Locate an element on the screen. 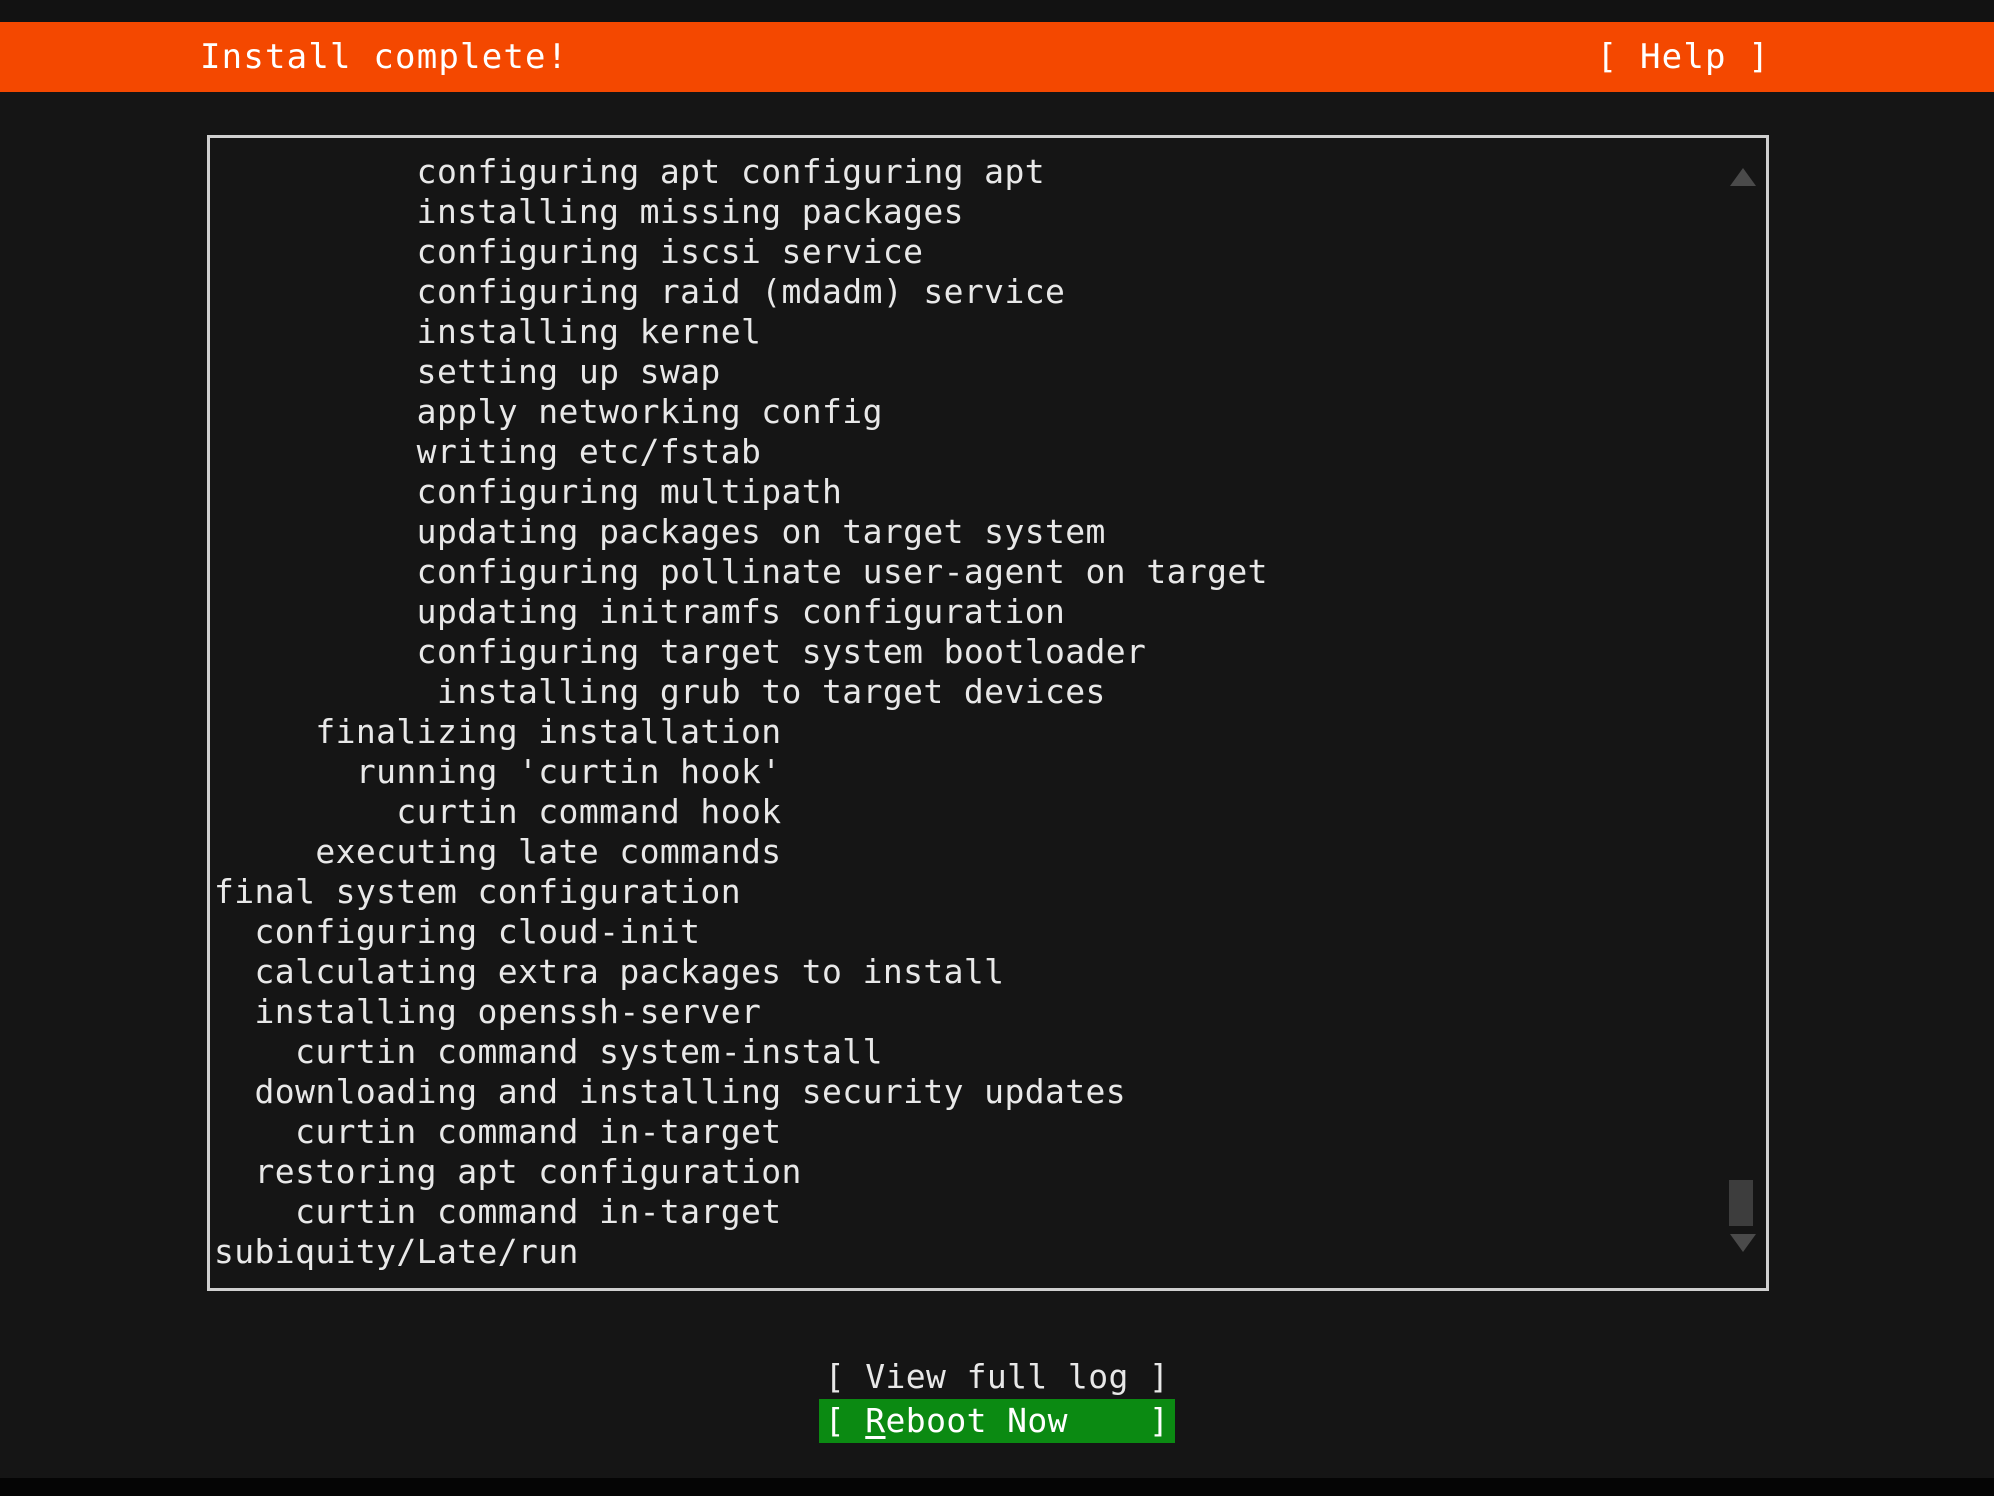 The height and width of the screenshot is (1496, 1994). log-line: restoring apt configuration is located at coordinates (508, 1171).